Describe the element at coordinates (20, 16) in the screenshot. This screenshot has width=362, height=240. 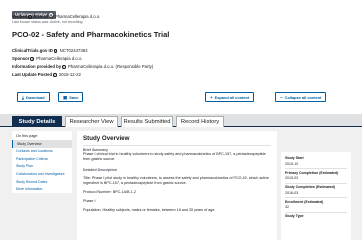
I see `verified-label: Verified` at that location.